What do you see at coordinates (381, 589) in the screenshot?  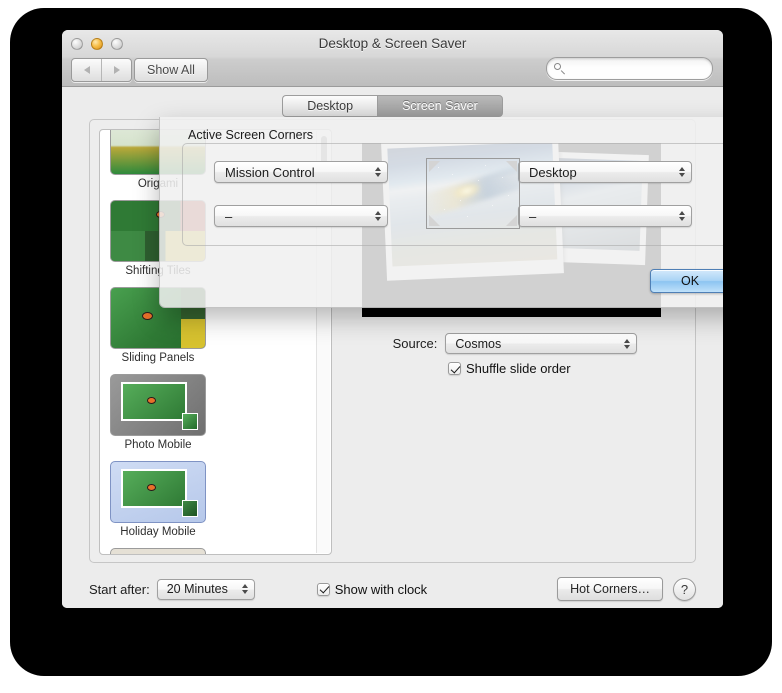 I see `show-clock-label: Show with clock` at bounding box center [381, 589].